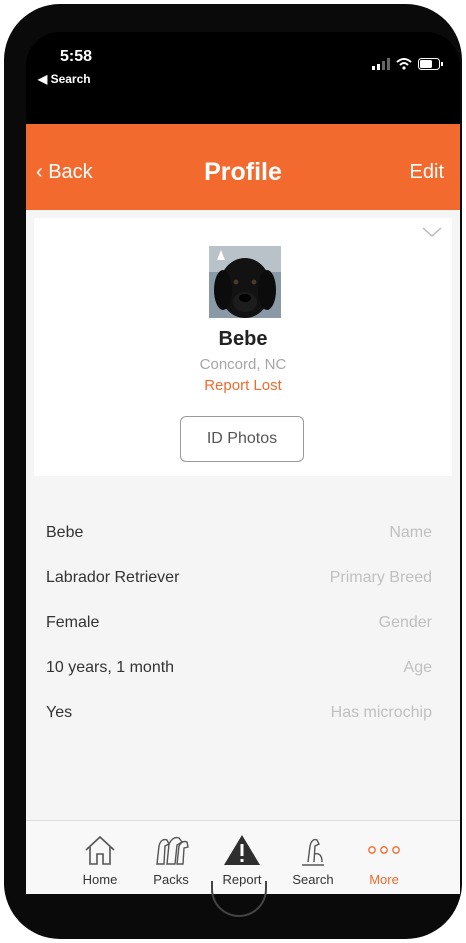  What do you see at coordinates (381, 712) in the screenshot?
I see `detail-label: Has microchip` at bounding box center [381, 712].